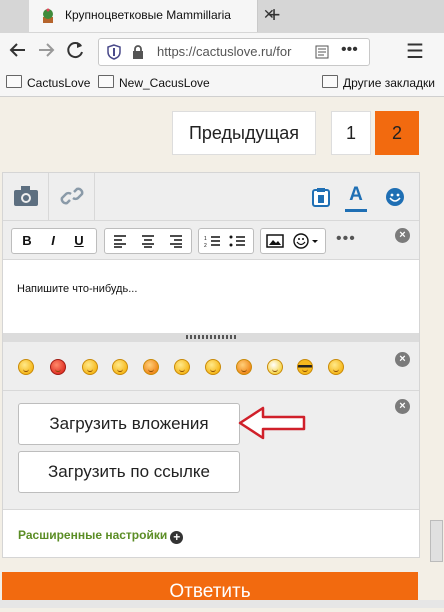  I want to click on scrollbar-thumb, so click(436, 541).